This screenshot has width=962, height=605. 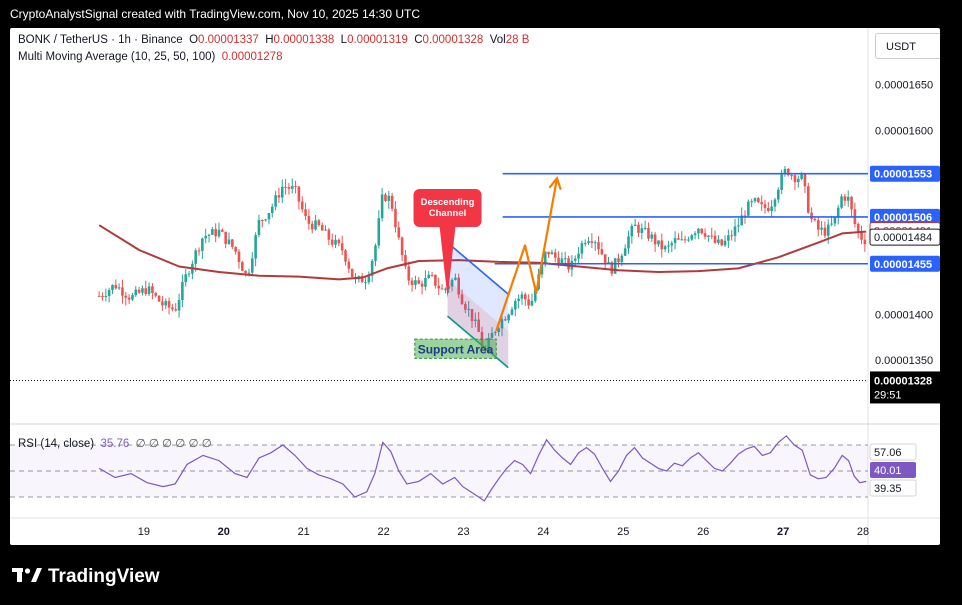 I want to click on price-tag-label: 0.00001484, so click(x=903, y=238).